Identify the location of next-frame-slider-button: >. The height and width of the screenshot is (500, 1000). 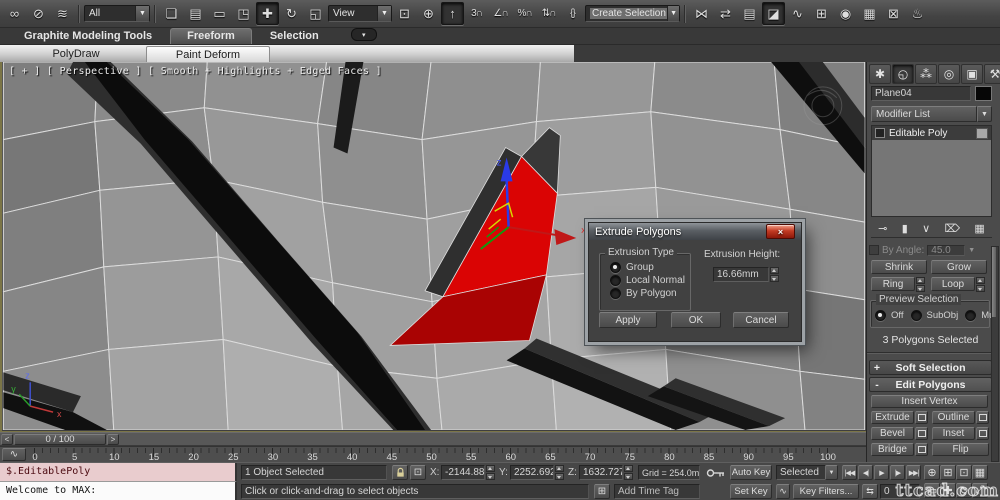
(113, 439).